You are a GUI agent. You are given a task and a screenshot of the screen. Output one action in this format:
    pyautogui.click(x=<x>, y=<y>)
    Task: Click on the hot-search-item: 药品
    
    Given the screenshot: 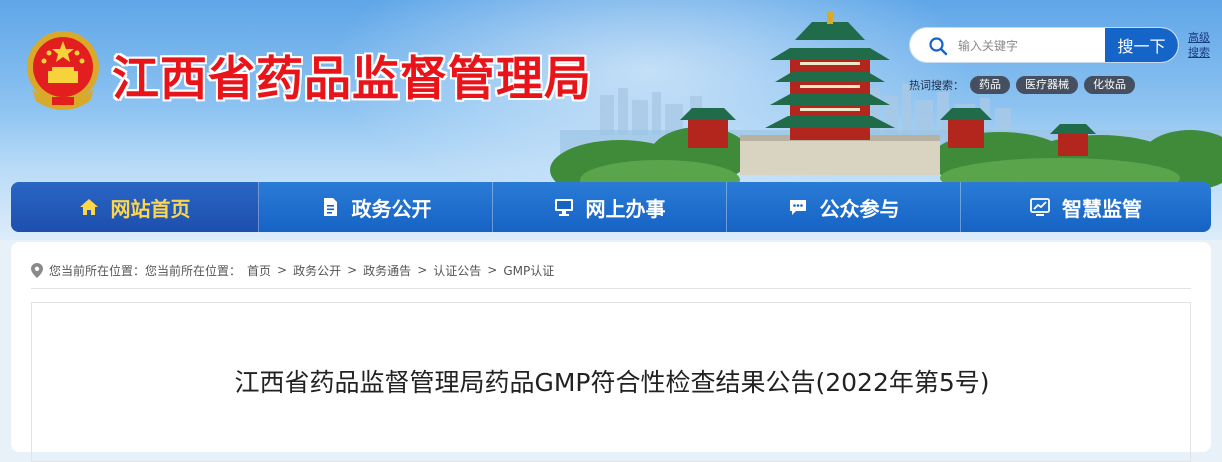 What is the action you would take?
    pyautogui.click(x=990, y=85)
    